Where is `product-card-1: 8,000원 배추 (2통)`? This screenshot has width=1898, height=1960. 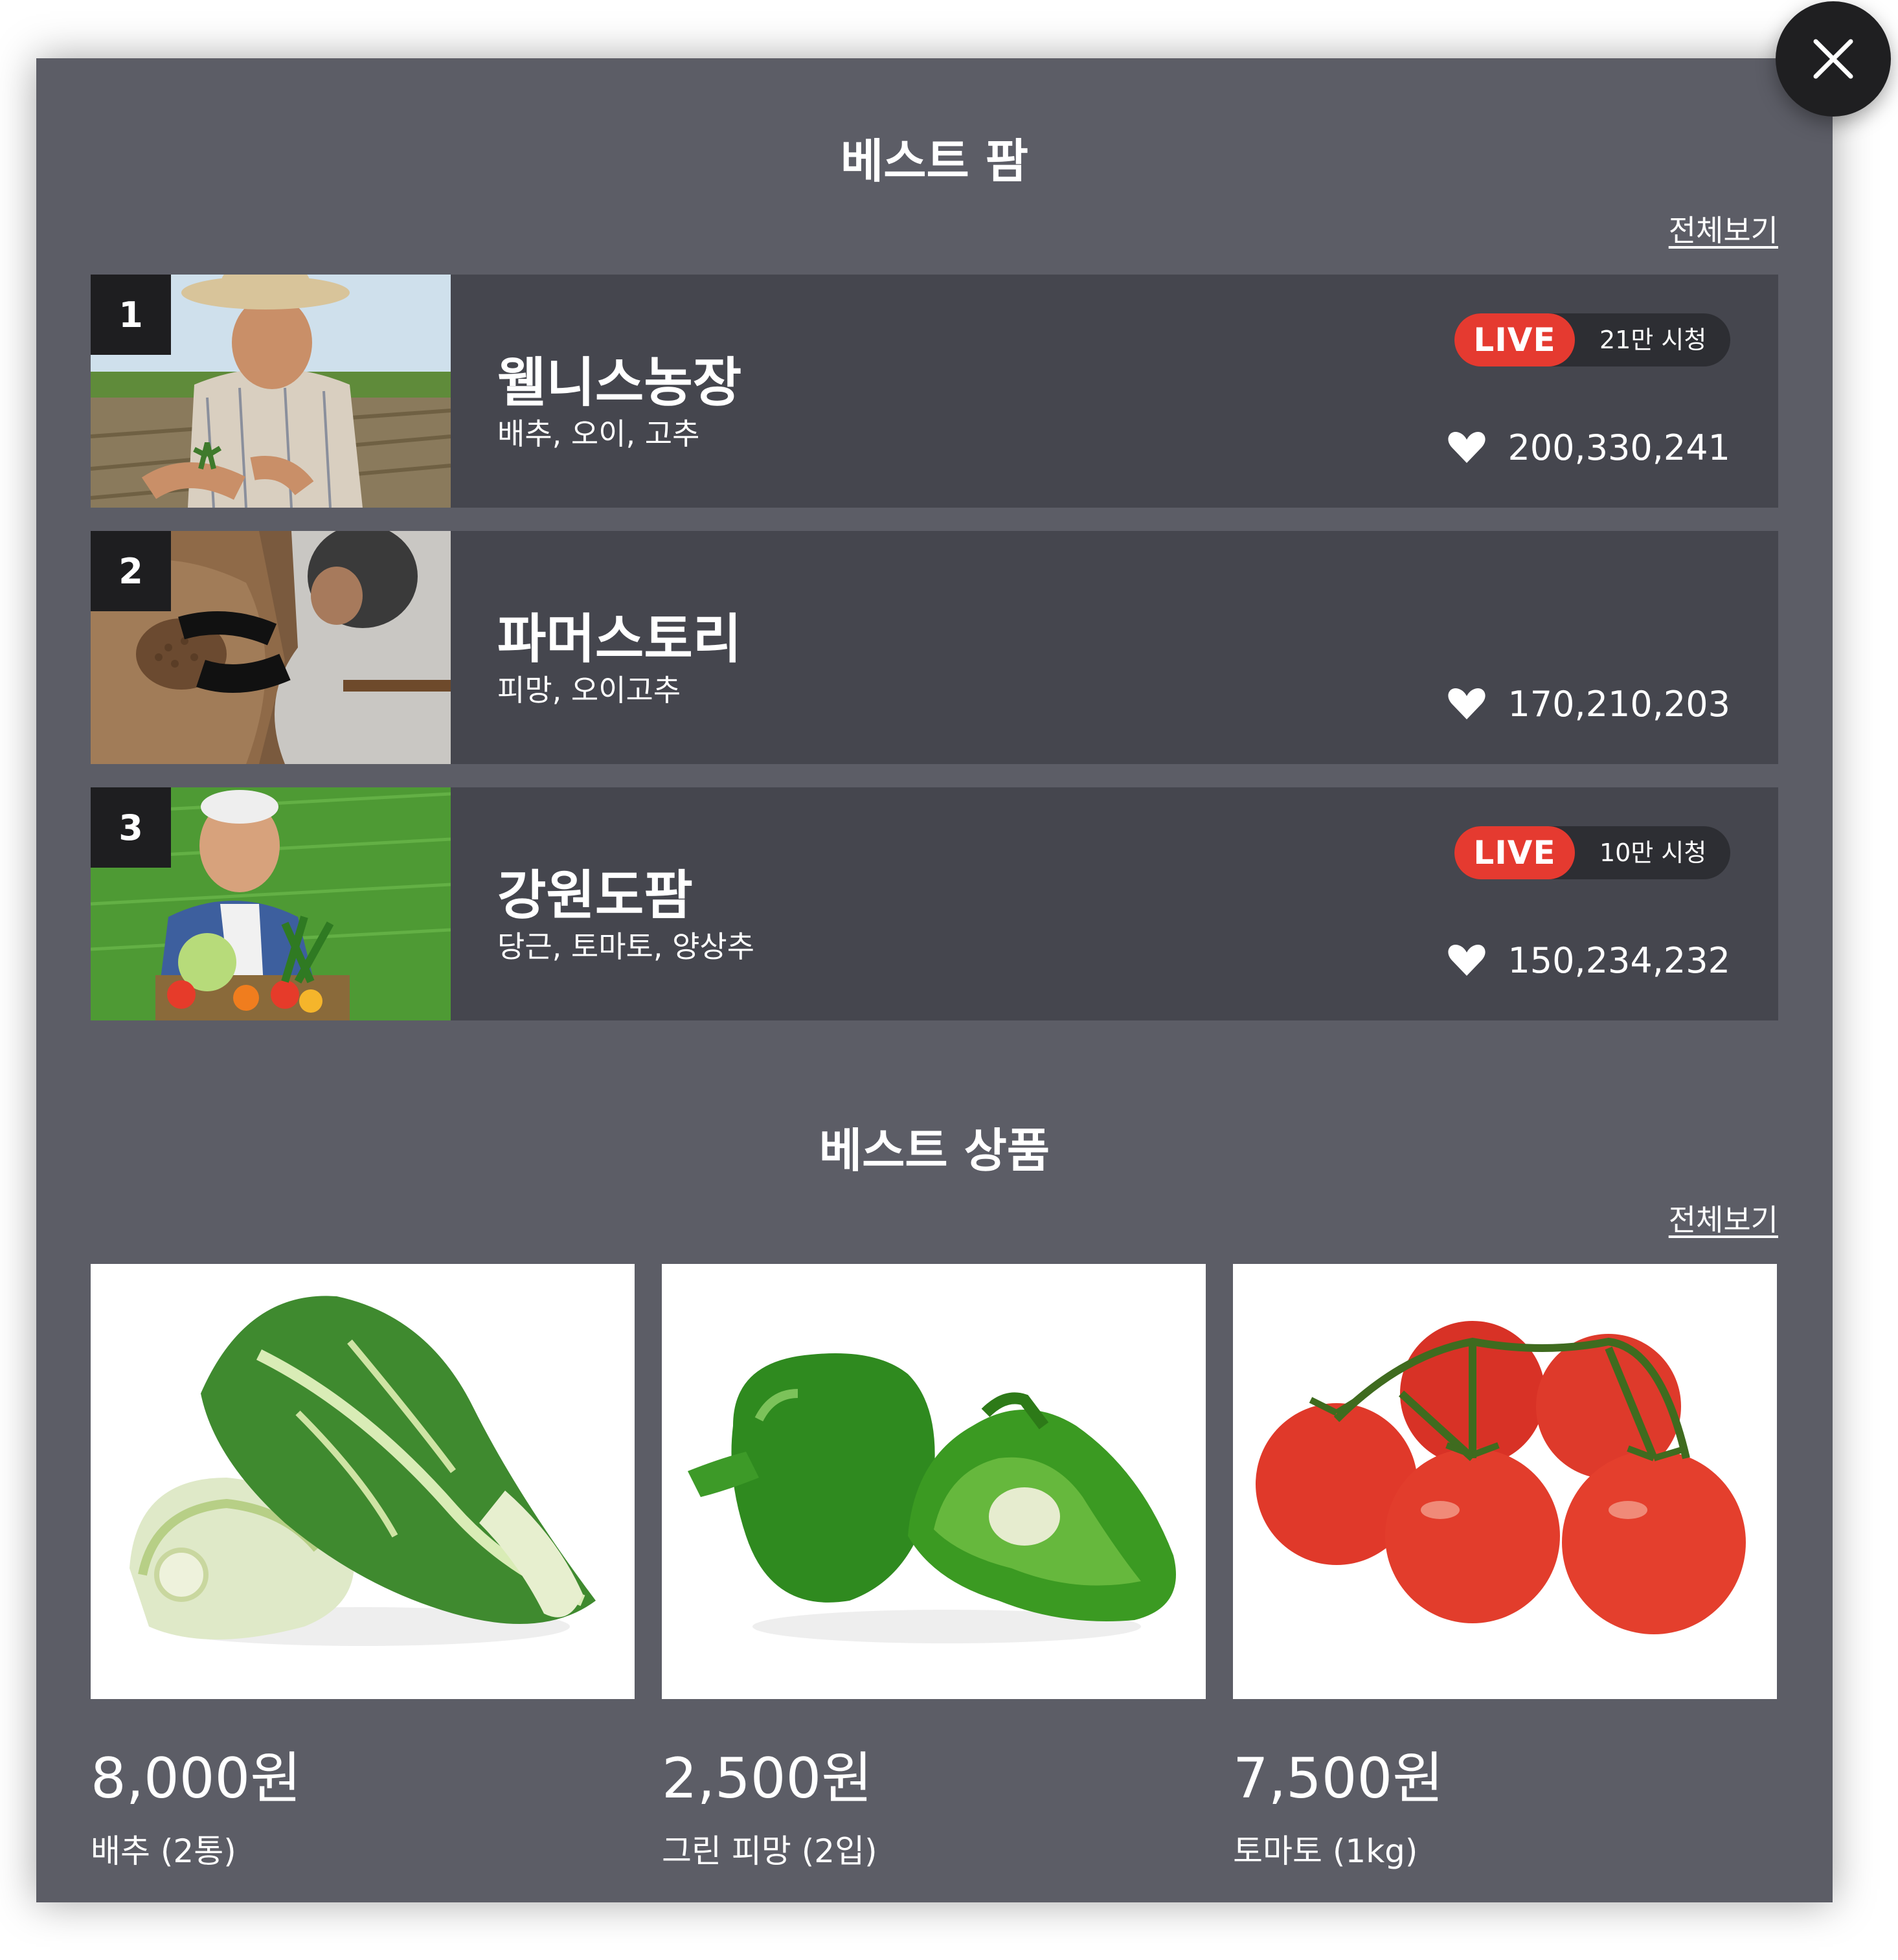 product-card-1: 8,000원 배추 (2통) is located at coordinates (363, 1568).